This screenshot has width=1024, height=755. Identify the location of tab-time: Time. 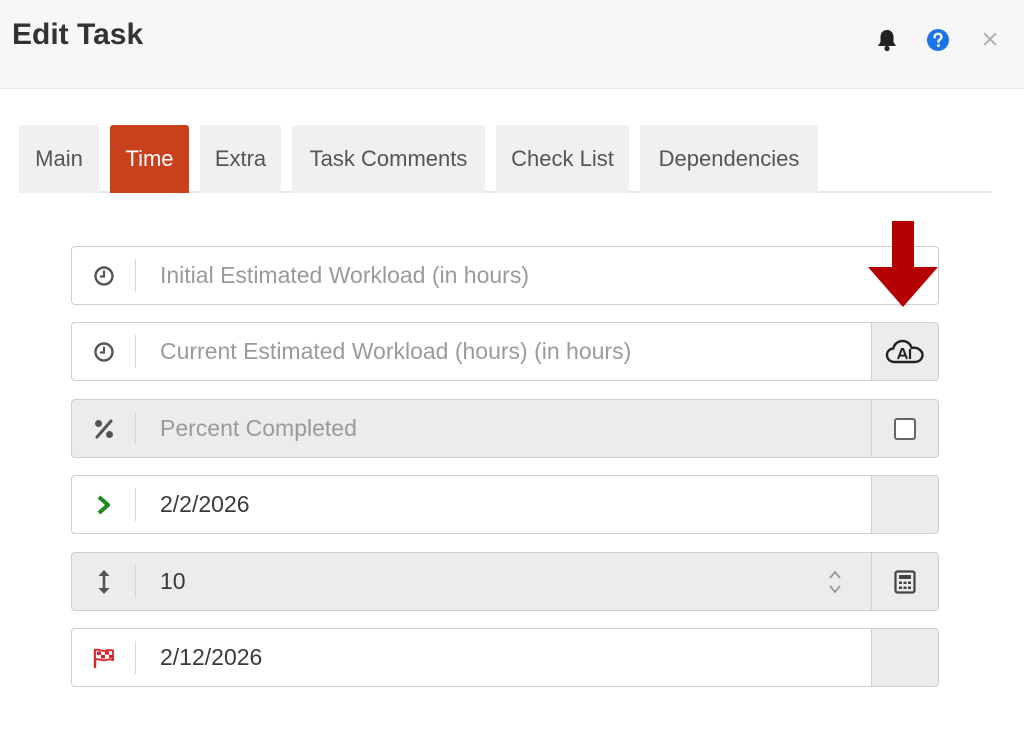
(149, 159).